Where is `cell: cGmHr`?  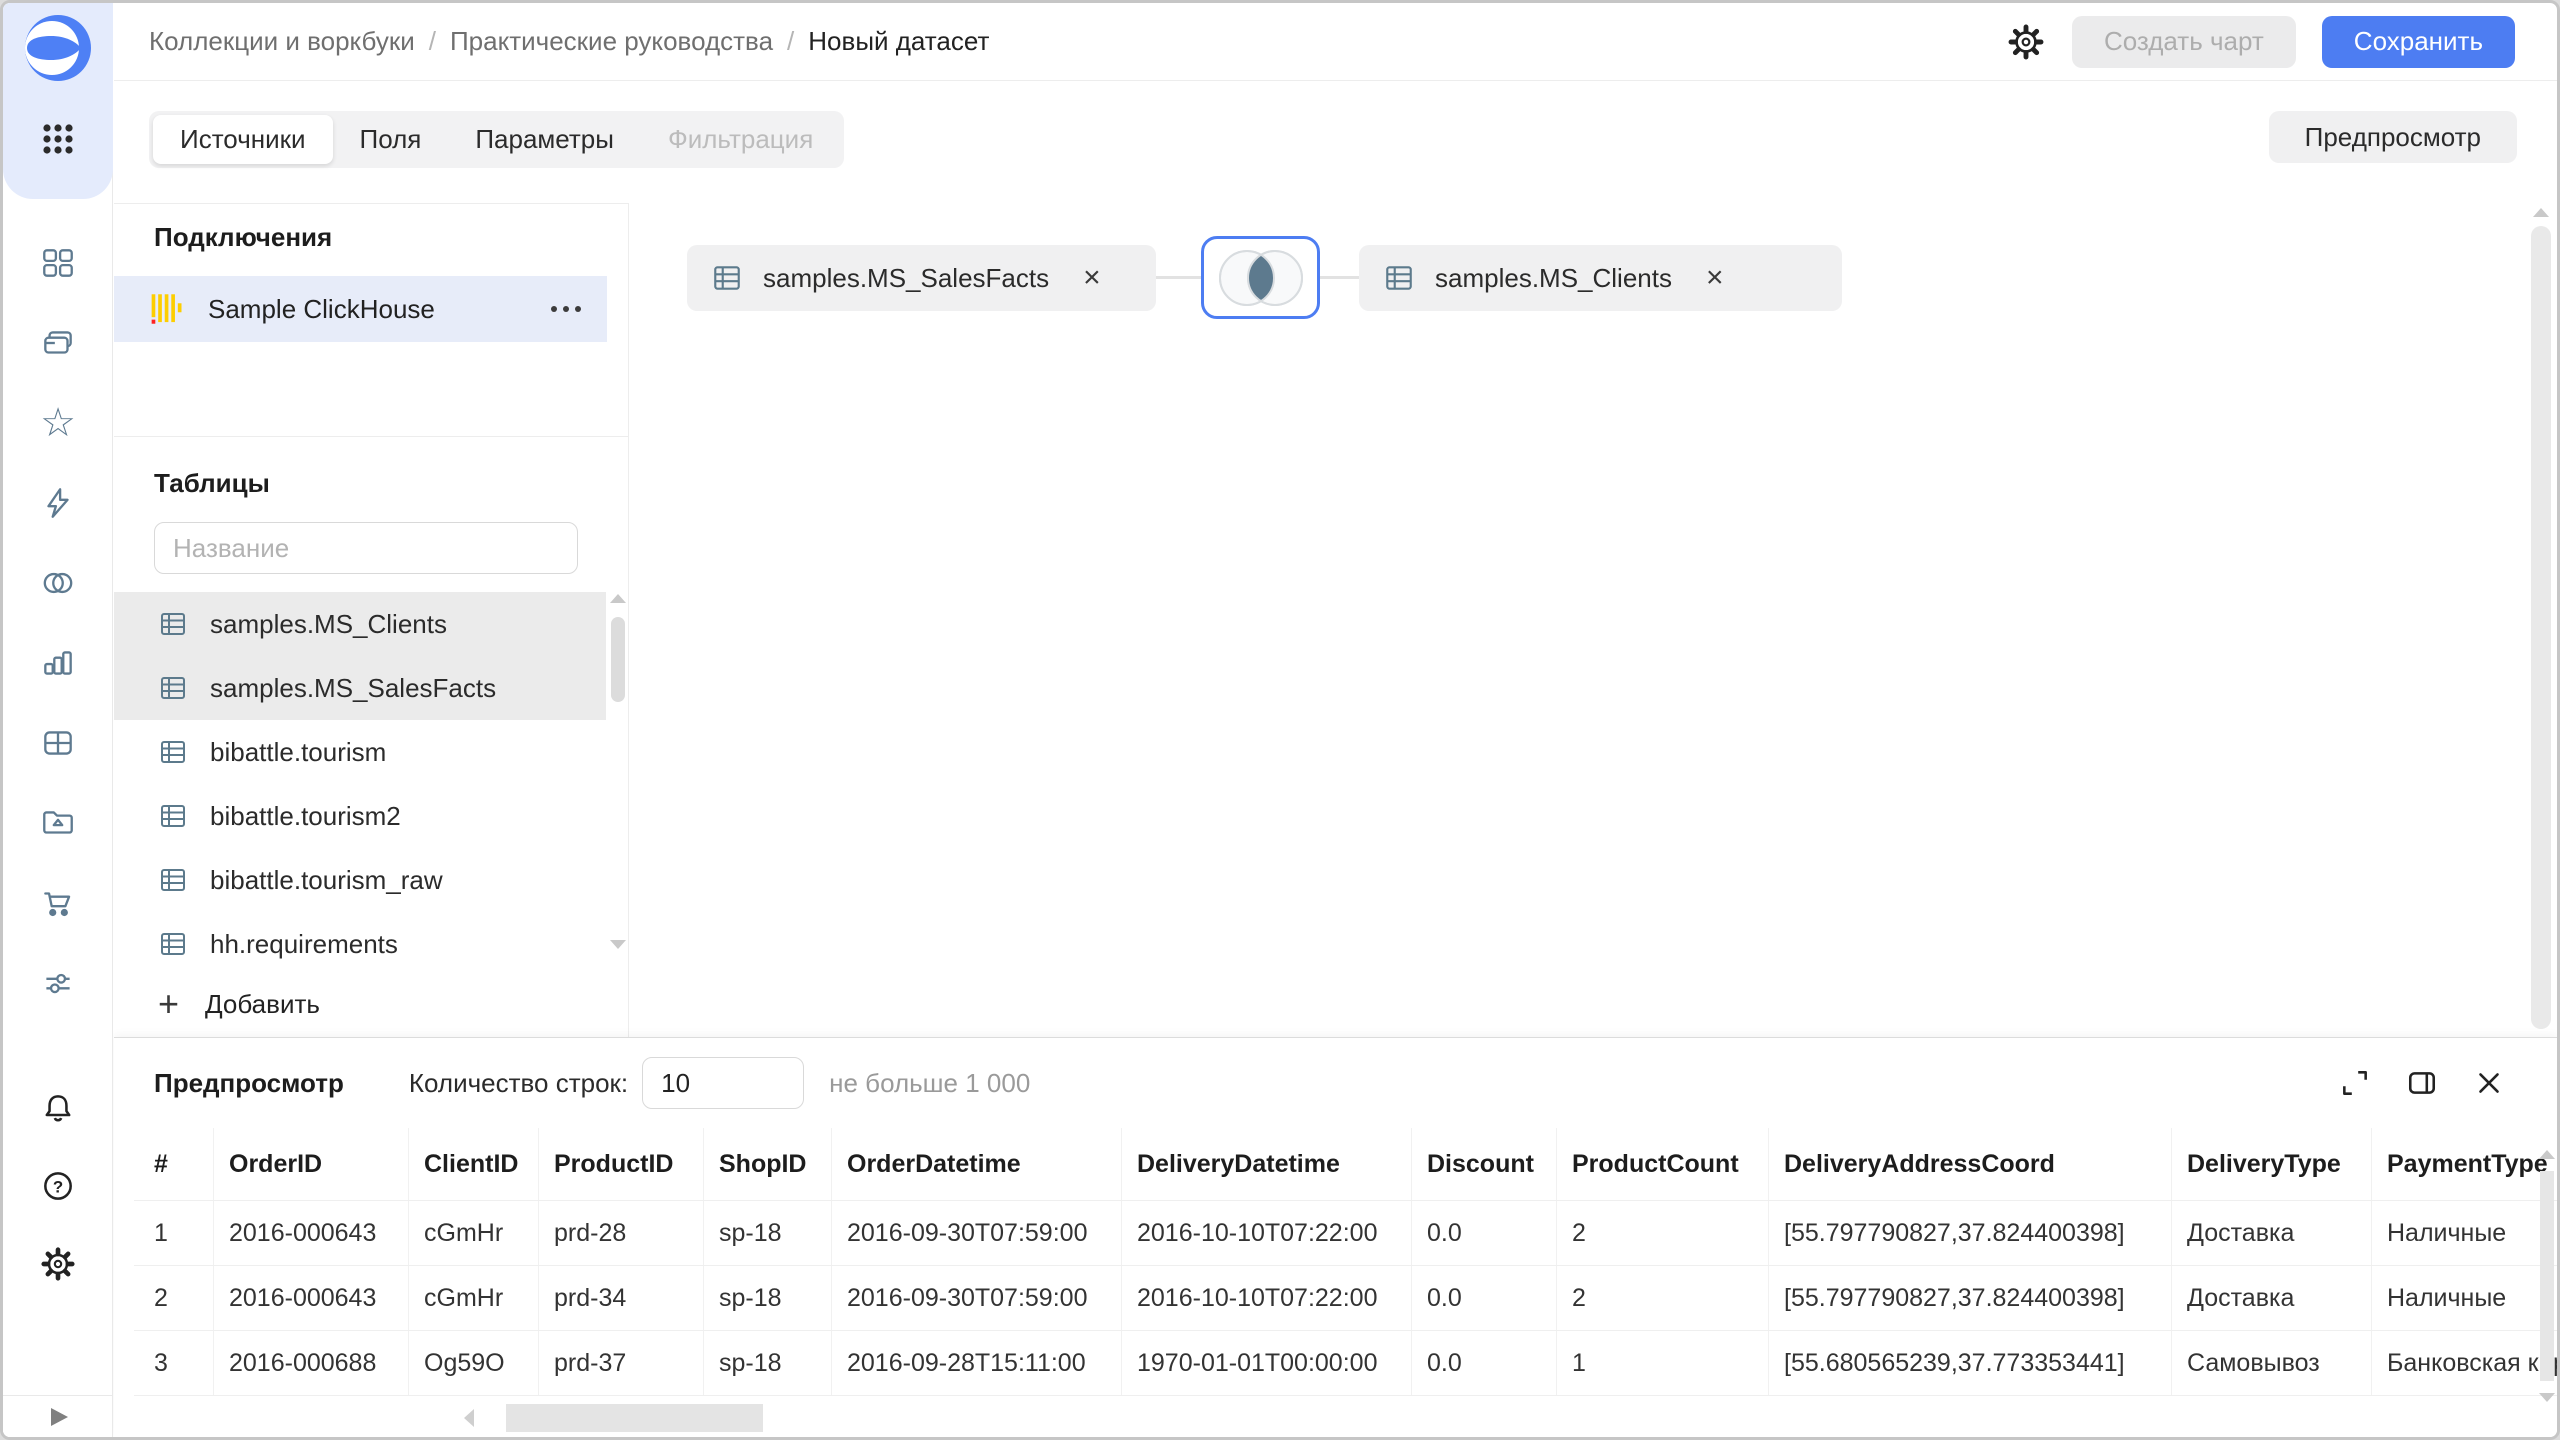 cell: cGmHr is located at coordinates (474, 1298).